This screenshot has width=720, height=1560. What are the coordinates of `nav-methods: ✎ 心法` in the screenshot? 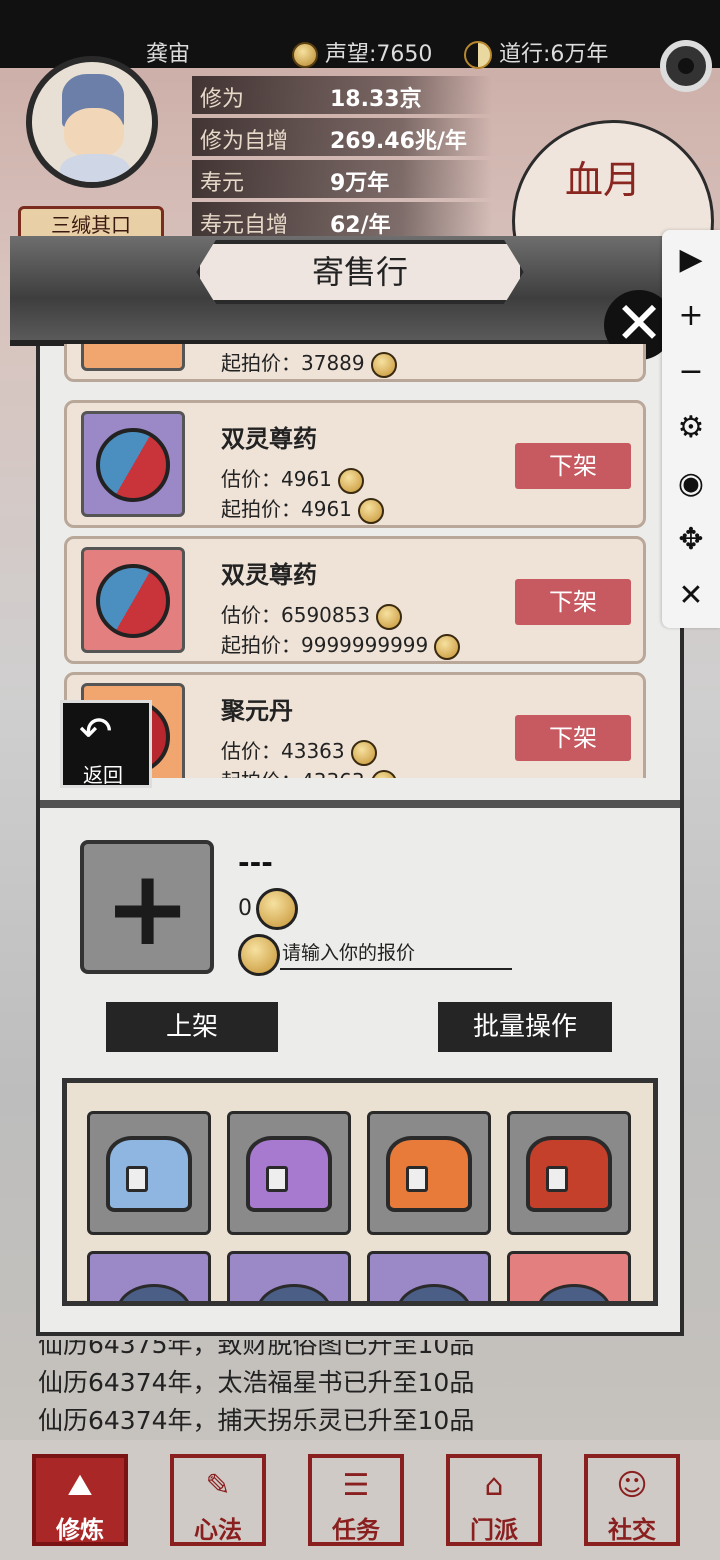 It's located at (218, 1500).